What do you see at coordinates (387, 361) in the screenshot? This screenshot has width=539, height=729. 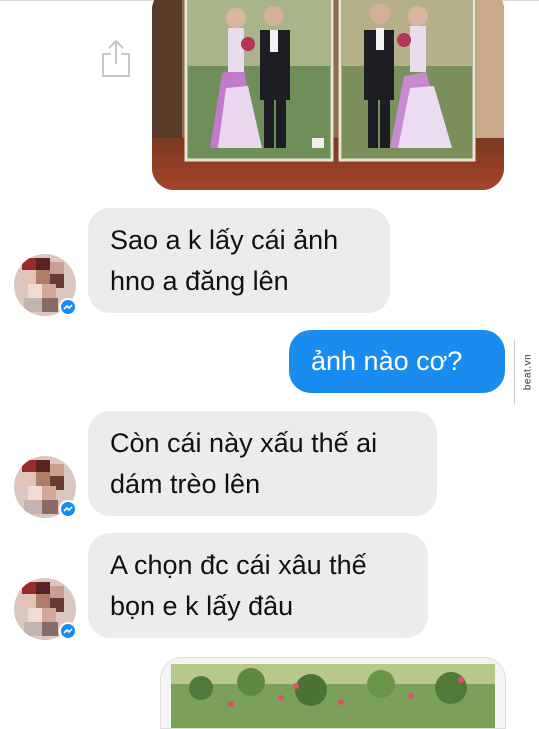 I see `message-text-line: ảnh nào cơ?` at bounding box center [387, 361].